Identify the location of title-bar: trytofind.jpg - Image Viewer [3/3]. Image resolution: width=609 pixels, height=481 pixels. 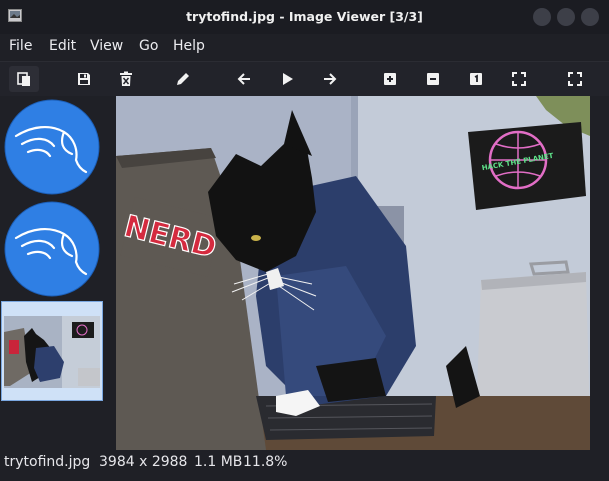
(304, 17).